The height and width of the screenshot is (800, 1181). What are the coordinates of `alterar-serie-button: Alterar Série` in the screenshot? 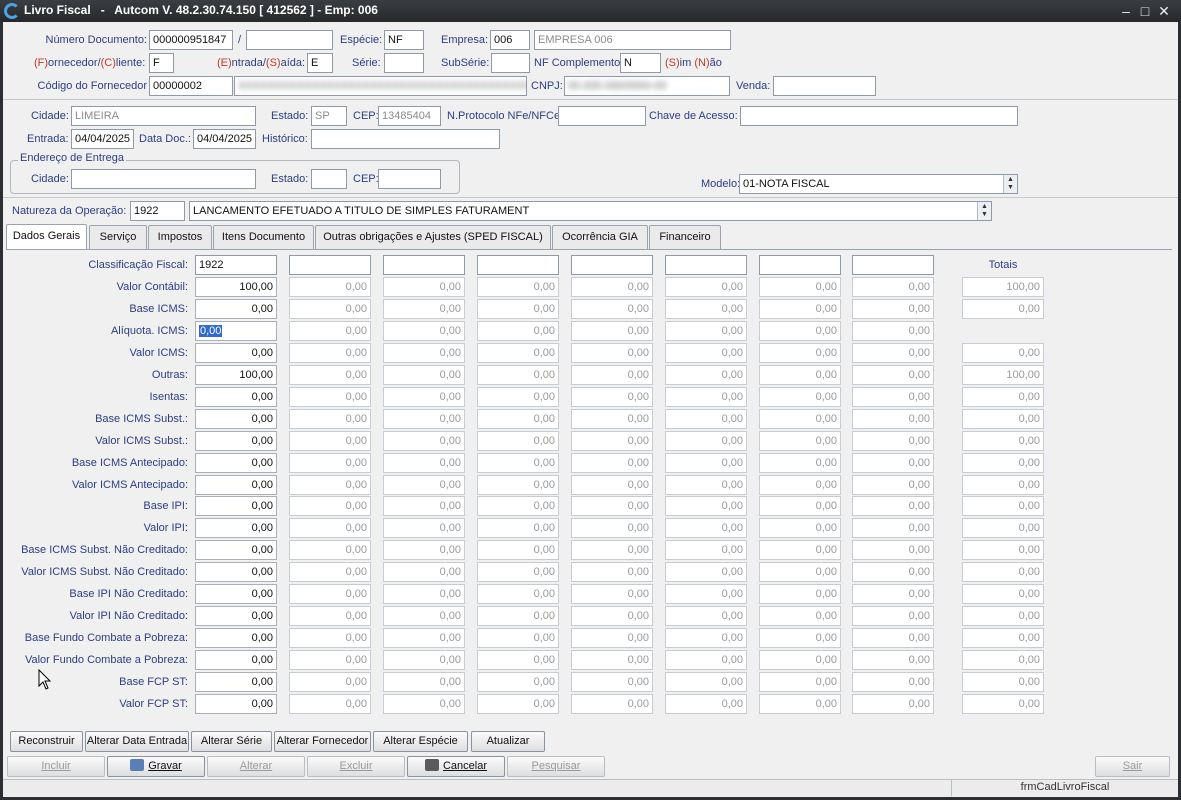 It's located at (231, 741).